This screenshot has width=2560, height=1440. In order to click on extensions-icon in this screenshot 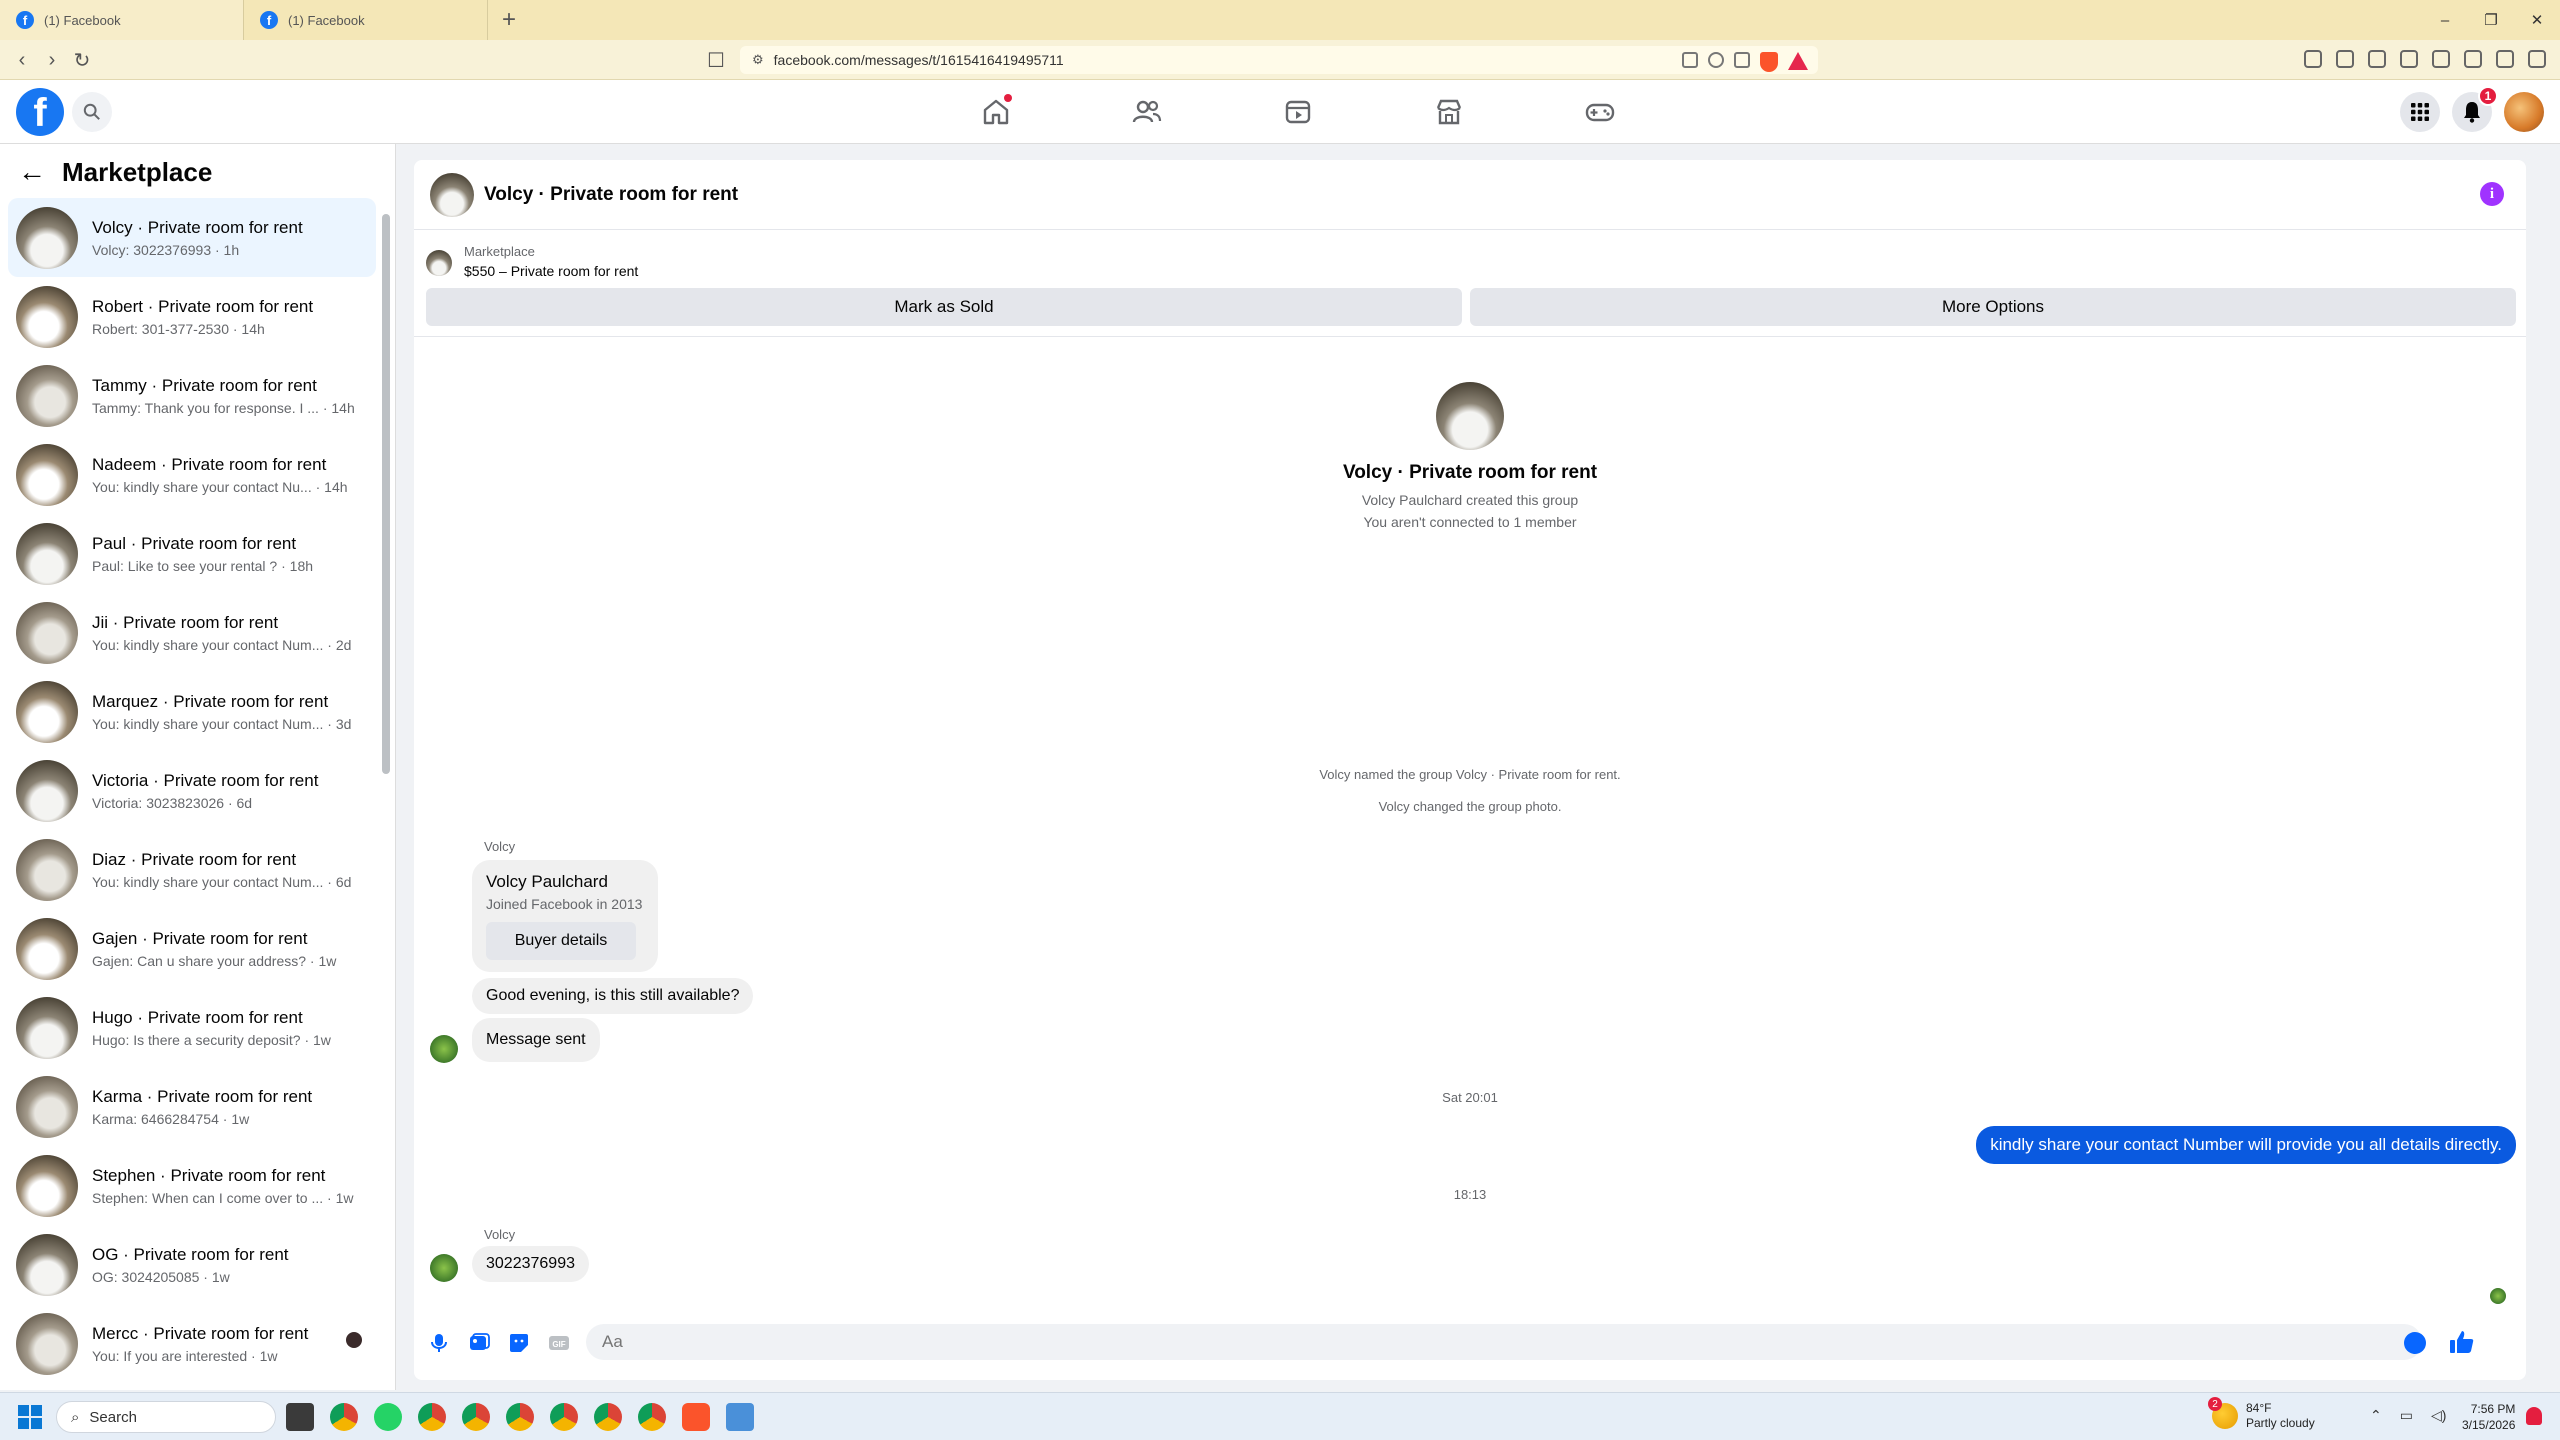, I will do `click(2313, 59)`.